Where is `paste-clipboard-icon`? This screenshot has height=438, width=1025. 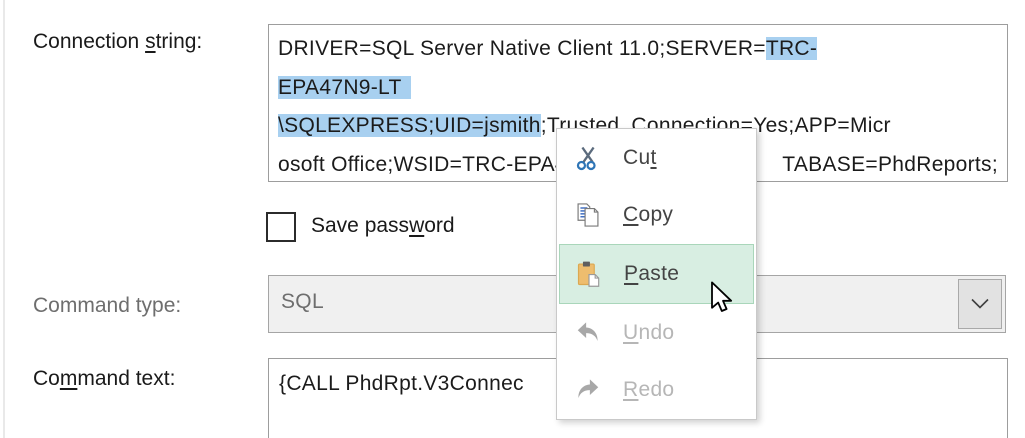
paste-clipboard-icon is located at coordinates (589, 274).